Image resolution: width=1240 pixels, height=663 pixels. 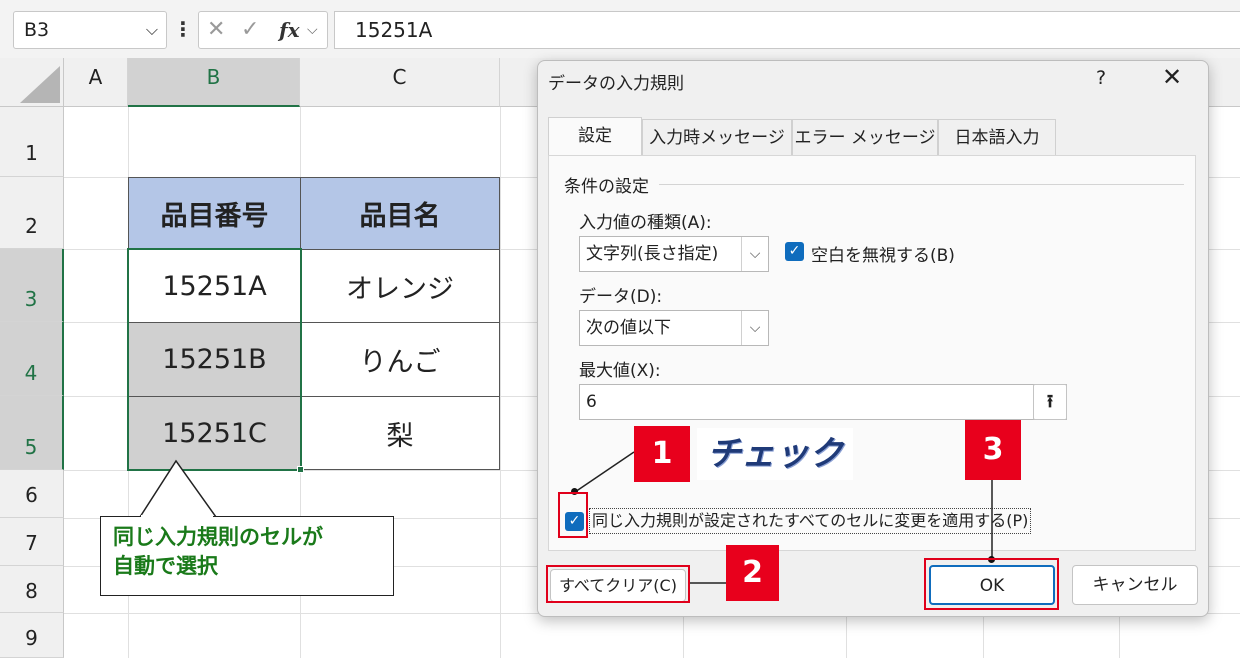 What do you see at coordinates (752, 573) in the screenshot?
I see `step-badge-2: 2` at bounding box center [752, 573].